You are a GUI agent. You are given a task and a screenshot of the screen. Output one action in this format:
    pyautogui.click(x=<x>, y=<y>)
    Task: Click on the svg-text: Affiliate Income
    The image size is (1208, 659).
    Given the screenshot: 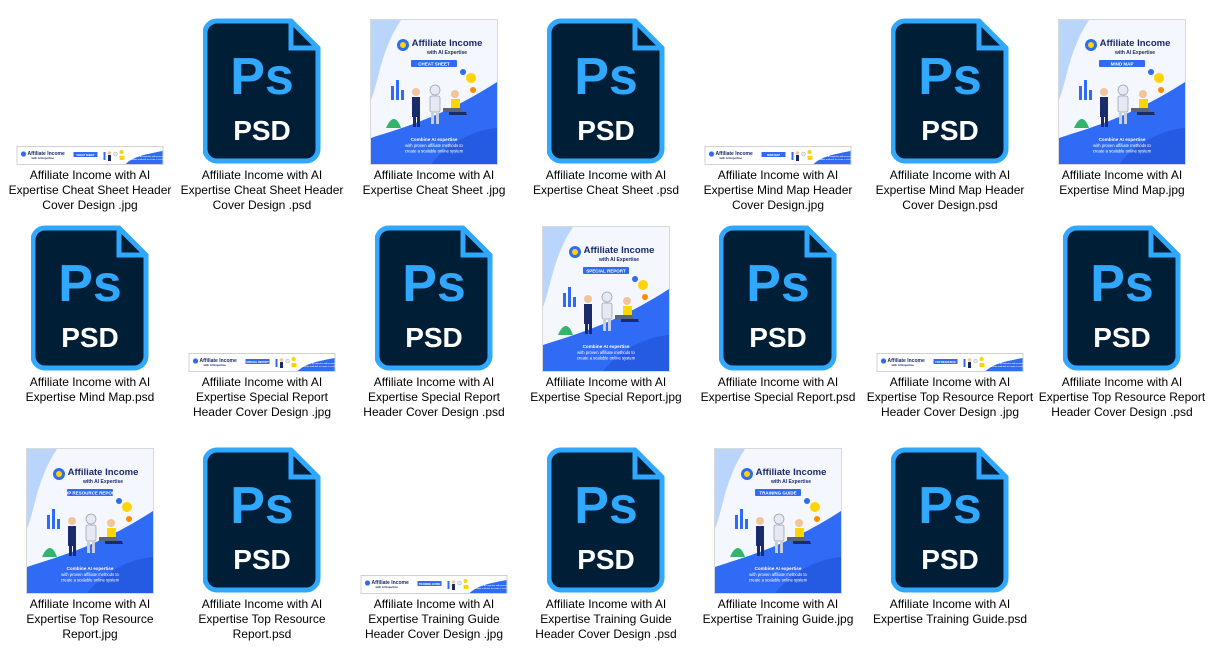 What is the action you would take?
    pyautogui.click(x=447, y=43)
    